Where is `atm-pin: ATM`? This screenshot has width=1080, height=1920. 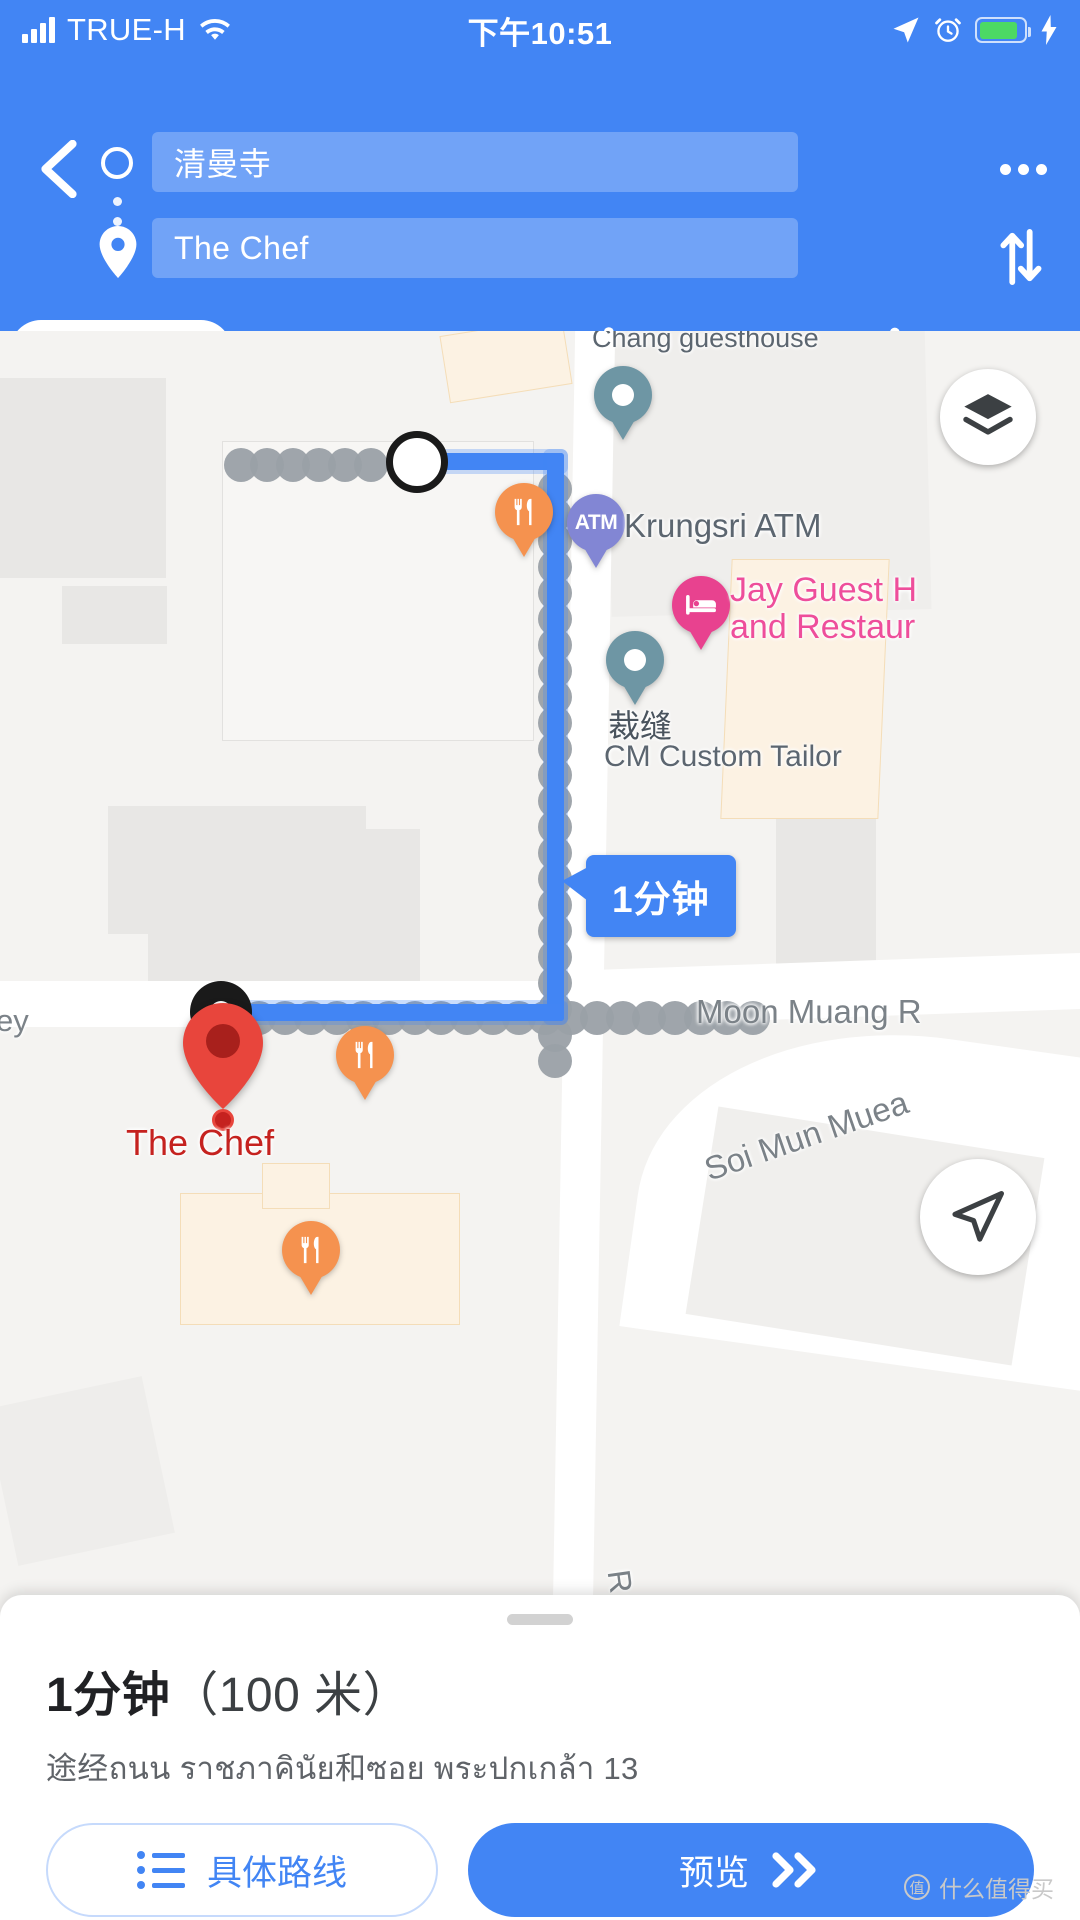 atm-pin: ATM is located at coordinates (596, 523).